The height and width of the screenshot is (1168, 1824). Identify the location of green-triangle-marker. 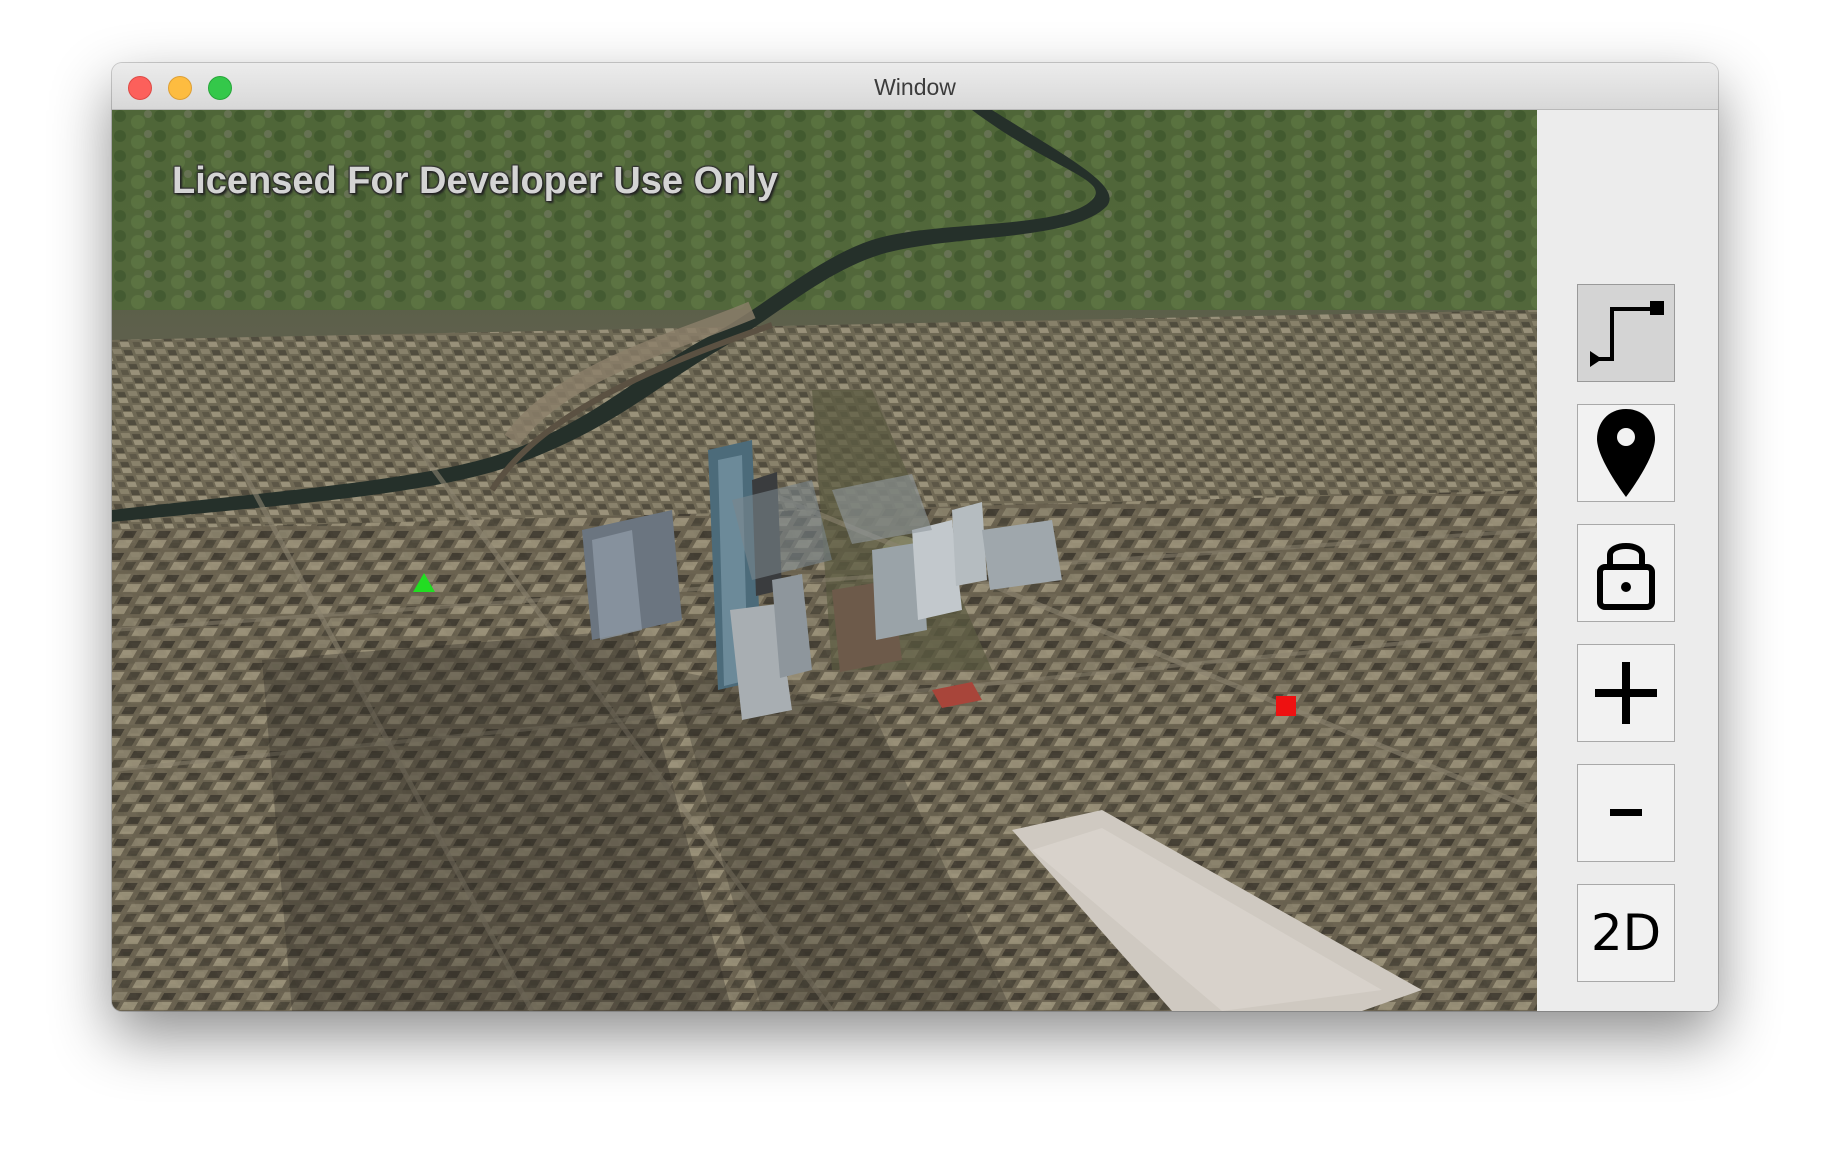
(424, 582).